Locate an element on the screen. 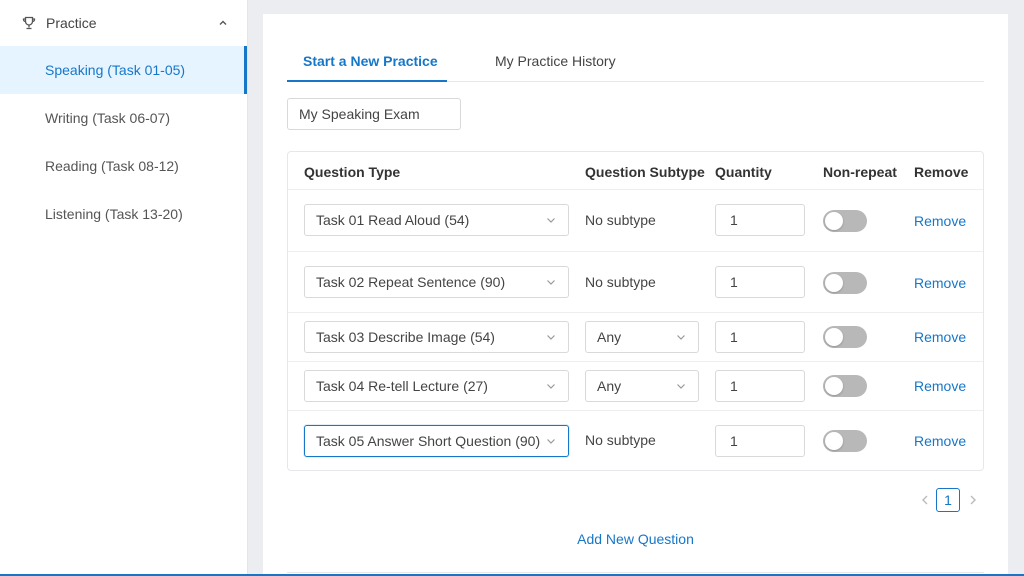 The width and height of the screenshot is (1024, 576). question-type-select: Task 04 Re-tell Lecture (27) is located at coordinates (436, 386).